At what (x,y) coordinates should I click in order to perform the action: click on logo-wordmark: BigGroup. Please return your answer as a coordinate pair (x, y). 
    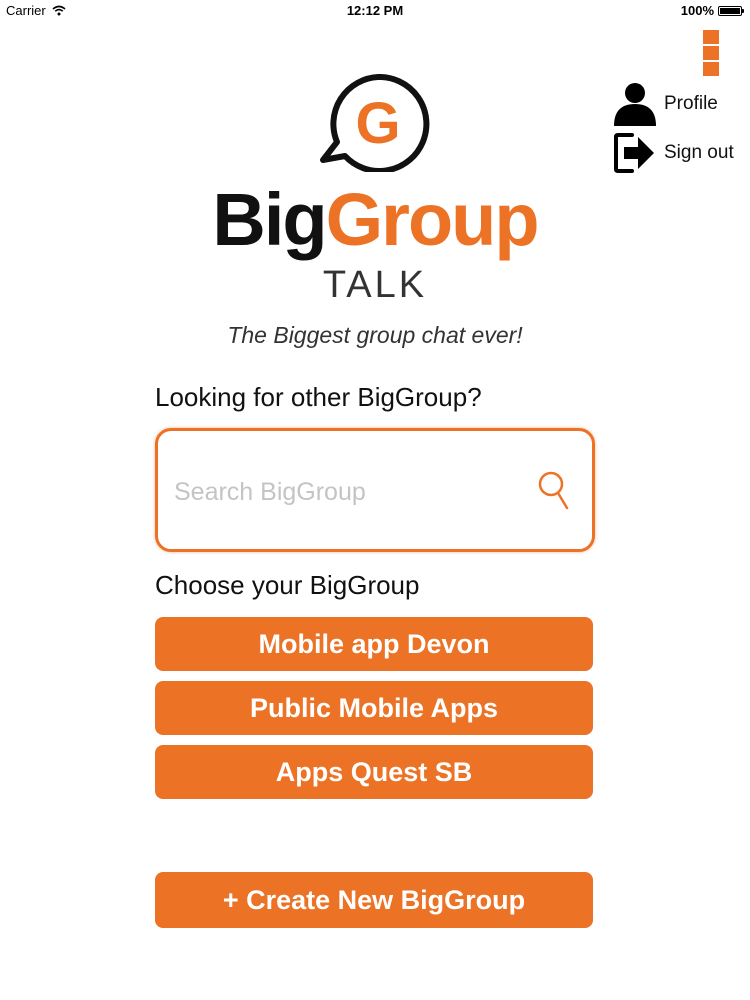
    Looking at the image, I should click on (375, 220).